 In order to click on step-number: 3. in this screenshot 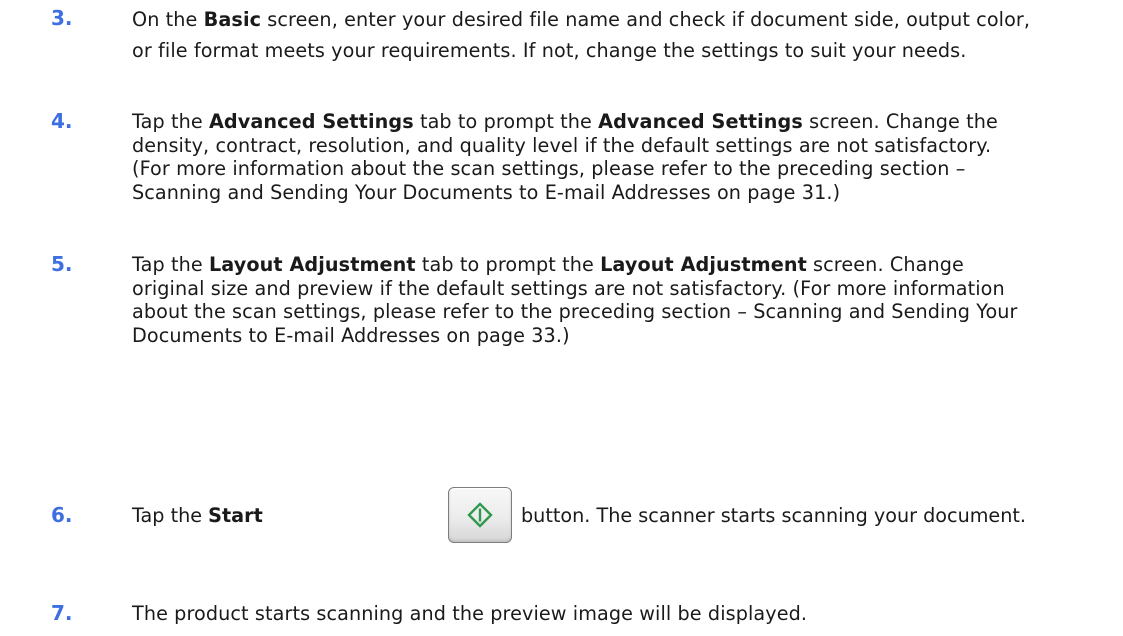, I will do `click(62, 18)`.